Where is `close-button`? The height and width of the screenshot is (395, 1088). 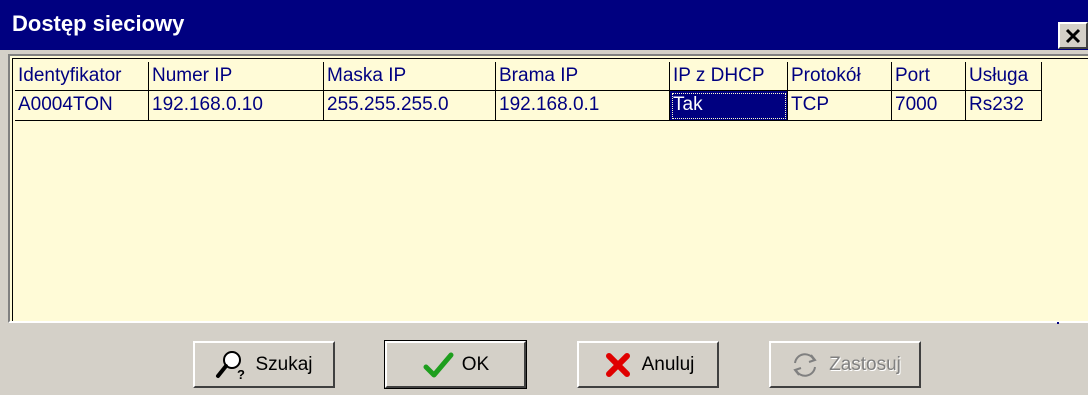 close-button is located at coordinates (1073, 35).